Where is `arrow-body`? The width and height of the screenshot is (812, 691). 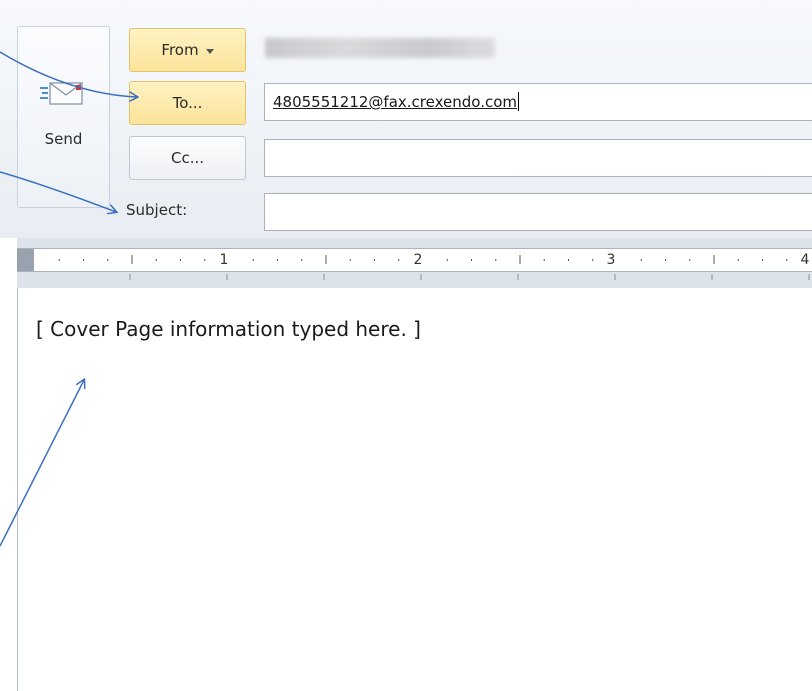
arrow-body is located at coordinates (42, 463).